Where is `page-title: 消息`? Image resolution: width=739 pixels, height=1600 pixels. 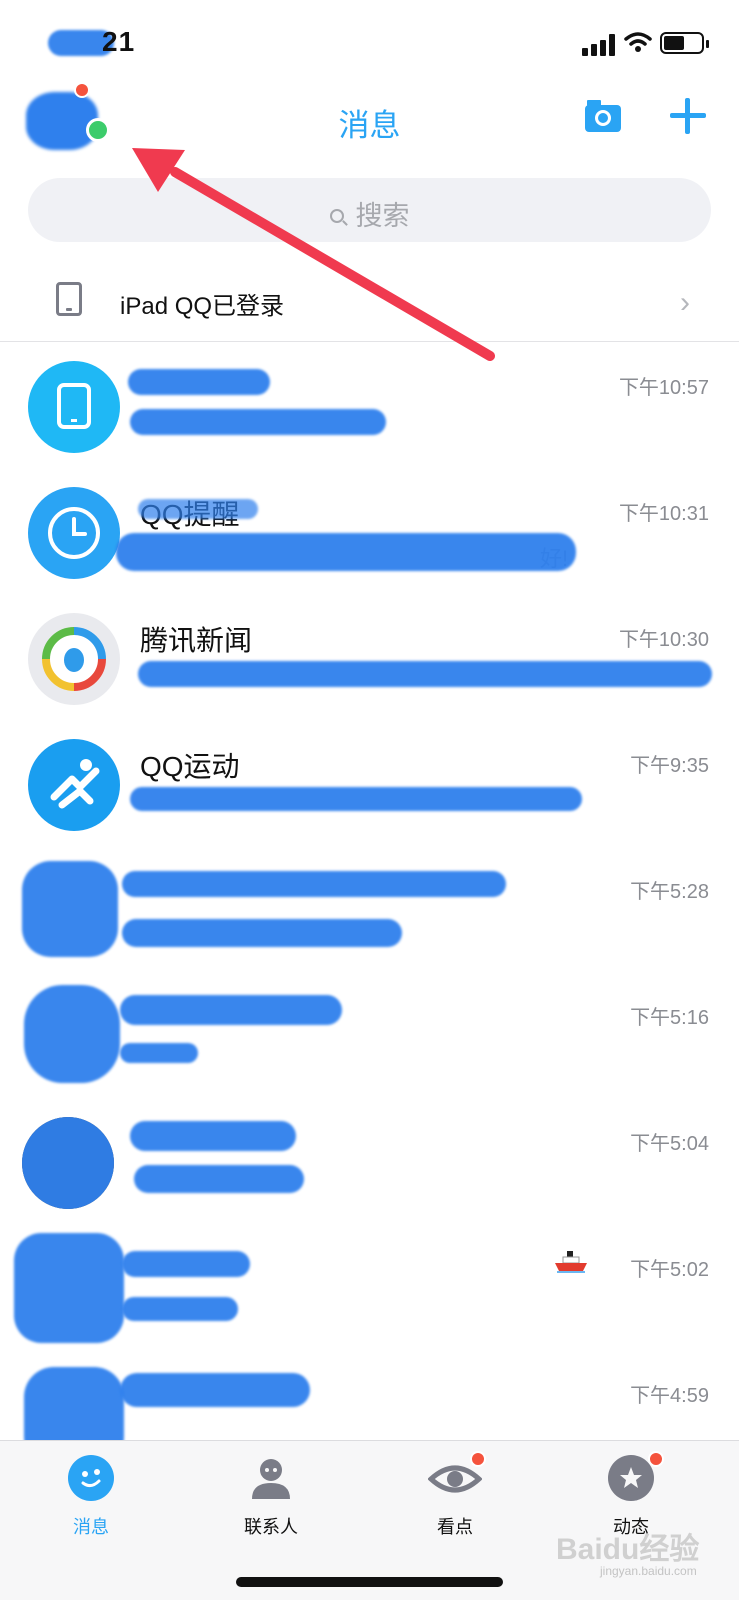 page-title: 消息 is located at coordinates (369, 125).